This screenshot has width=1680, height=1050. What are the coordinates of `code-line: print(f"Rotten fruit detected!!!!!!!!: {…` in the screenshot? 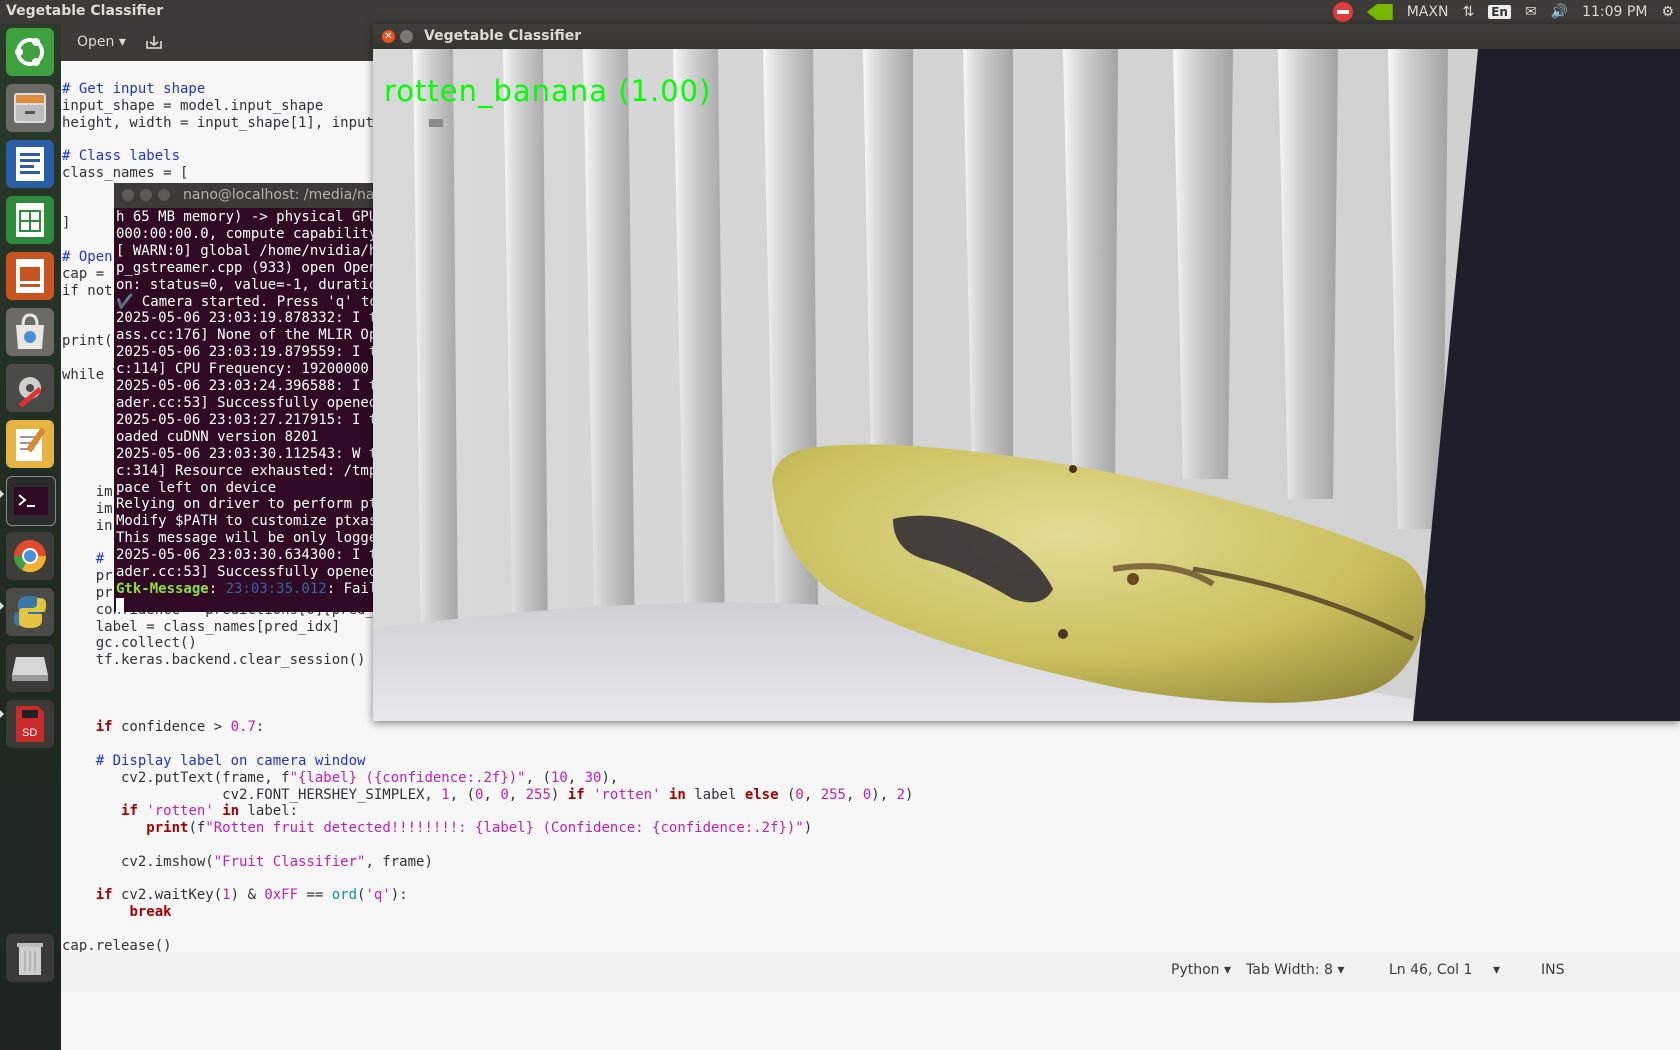 It's located at (479, 828).